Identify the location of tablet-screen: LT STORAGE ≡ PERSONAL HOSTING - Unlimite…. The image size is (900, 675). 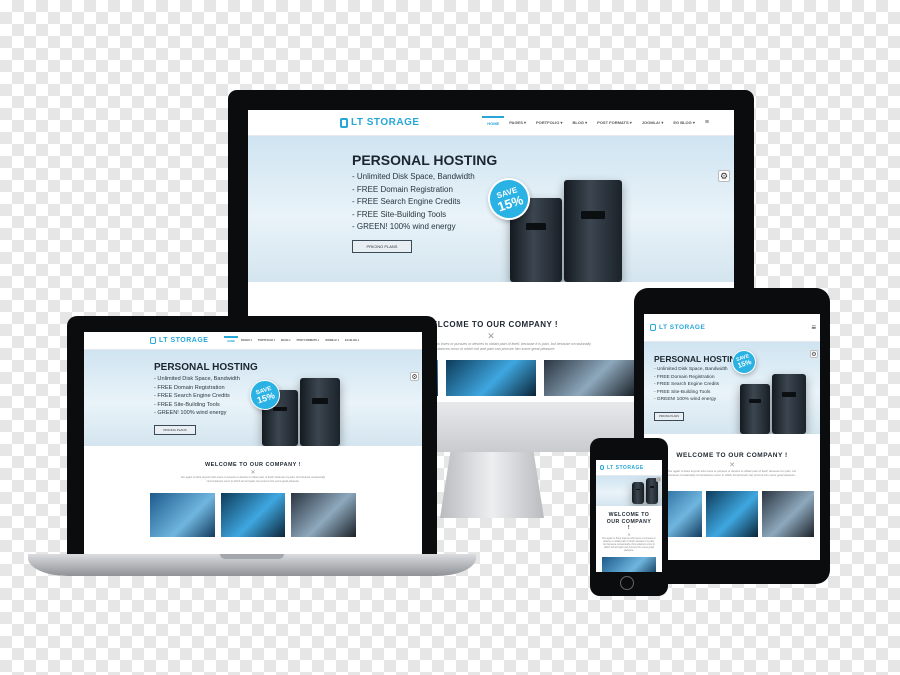
(732, 437).